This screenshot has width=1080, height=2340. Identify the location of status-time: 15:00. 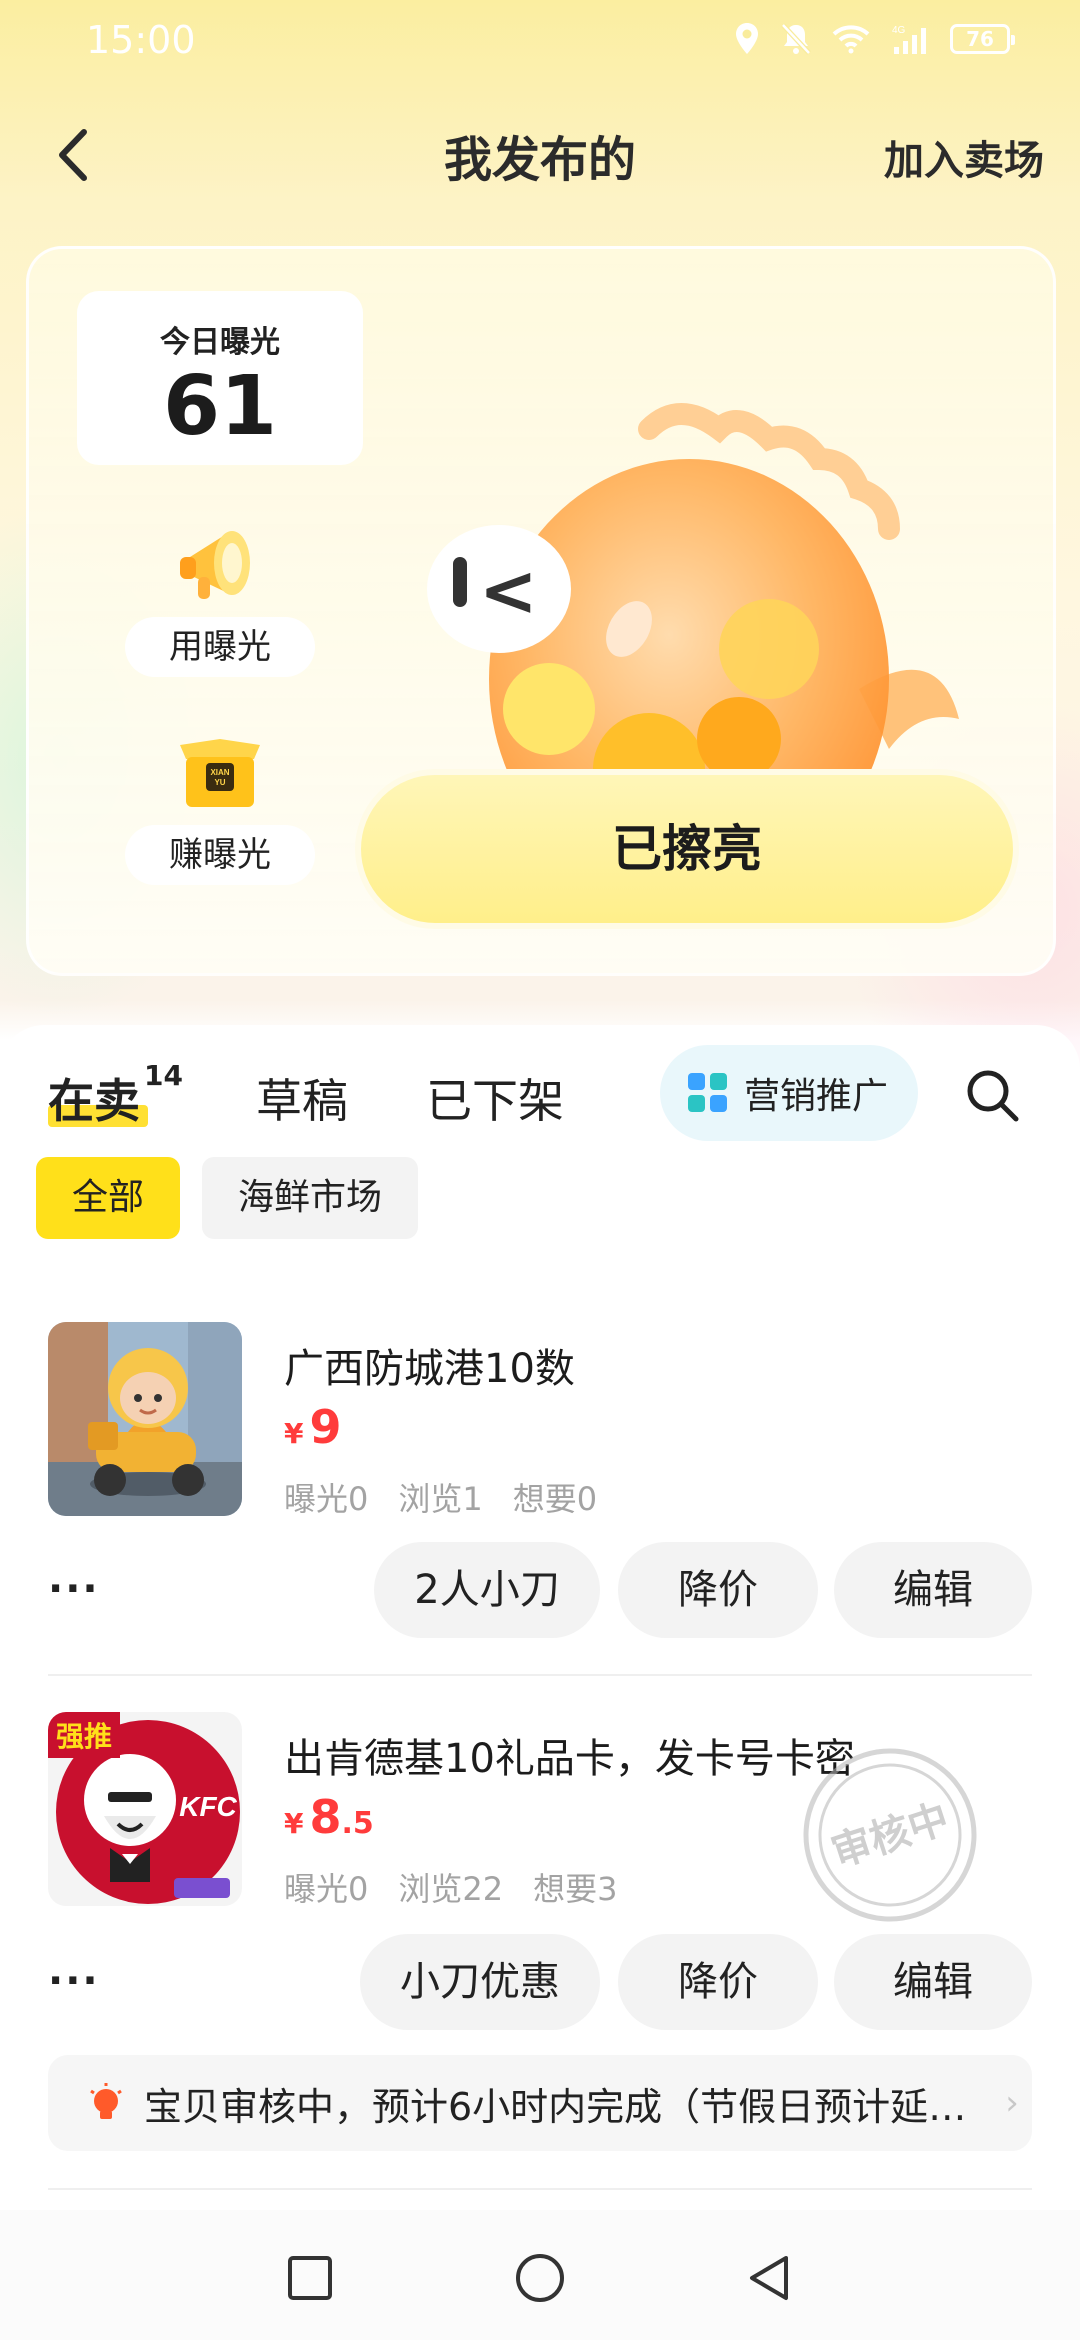
(141, 40).